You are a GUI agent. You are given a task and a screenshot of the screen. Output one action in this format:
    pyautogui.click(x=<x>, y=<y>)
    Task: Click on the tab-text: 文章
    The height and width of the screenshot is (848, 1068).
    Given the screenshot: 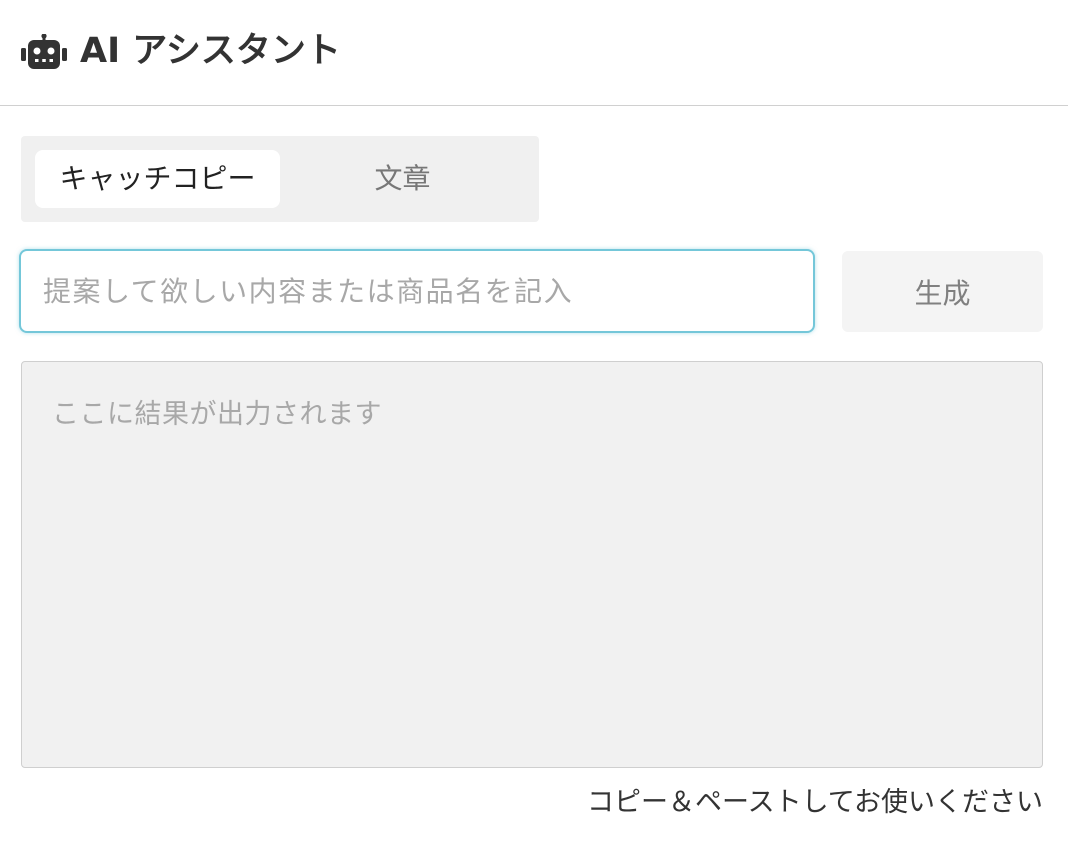 What is the action you would take?
    pyautogui.click(x=402, y=179)
    